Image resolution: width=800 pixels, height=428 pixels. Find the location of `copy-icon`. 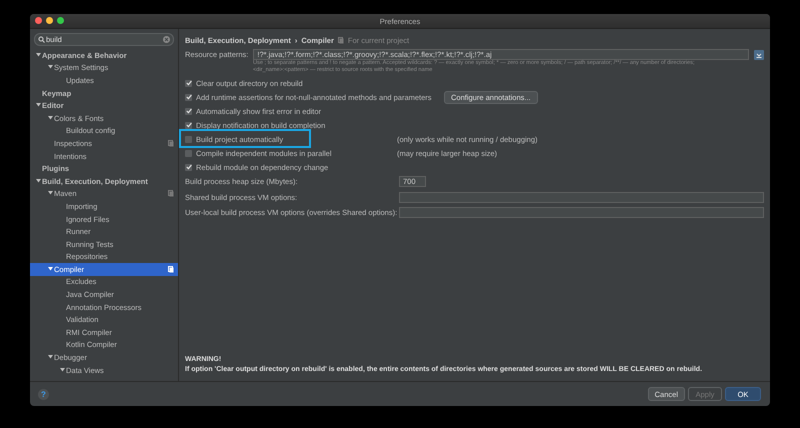

copy-icon is located at coordinates (341, 40).